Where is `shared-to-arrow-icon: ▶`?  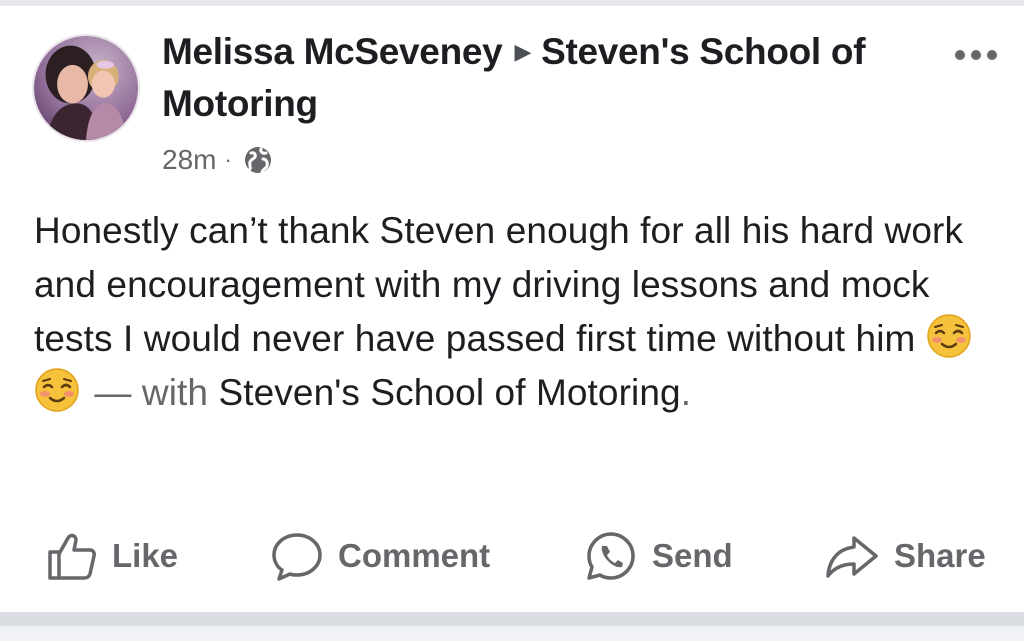 shared-to-arrow-icon: ▶ is located at coordinates (523, 51).